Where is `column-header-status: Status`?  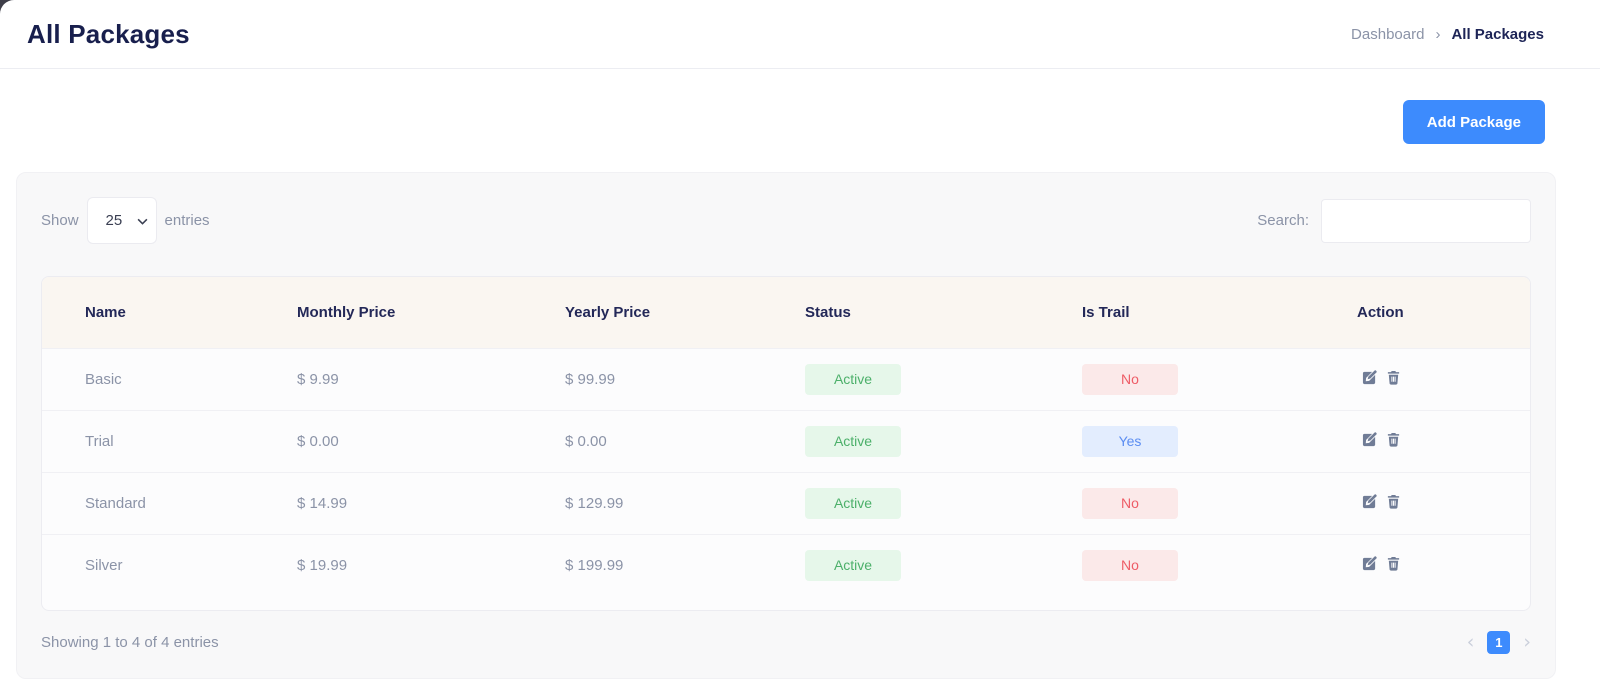
column-header-status: Status is located at coordinates (943, 312).